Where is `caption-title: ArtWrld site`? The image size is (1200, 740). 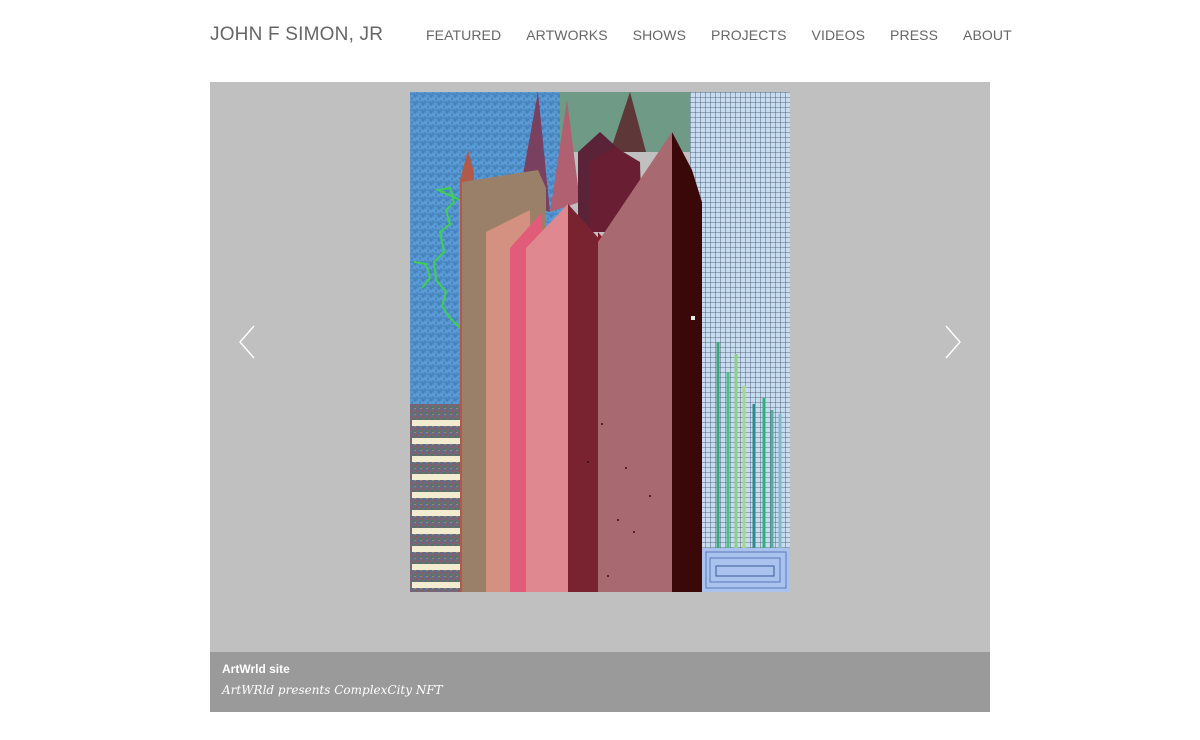
caption-title: ArtWrld site is located at coordinates (256, 669).